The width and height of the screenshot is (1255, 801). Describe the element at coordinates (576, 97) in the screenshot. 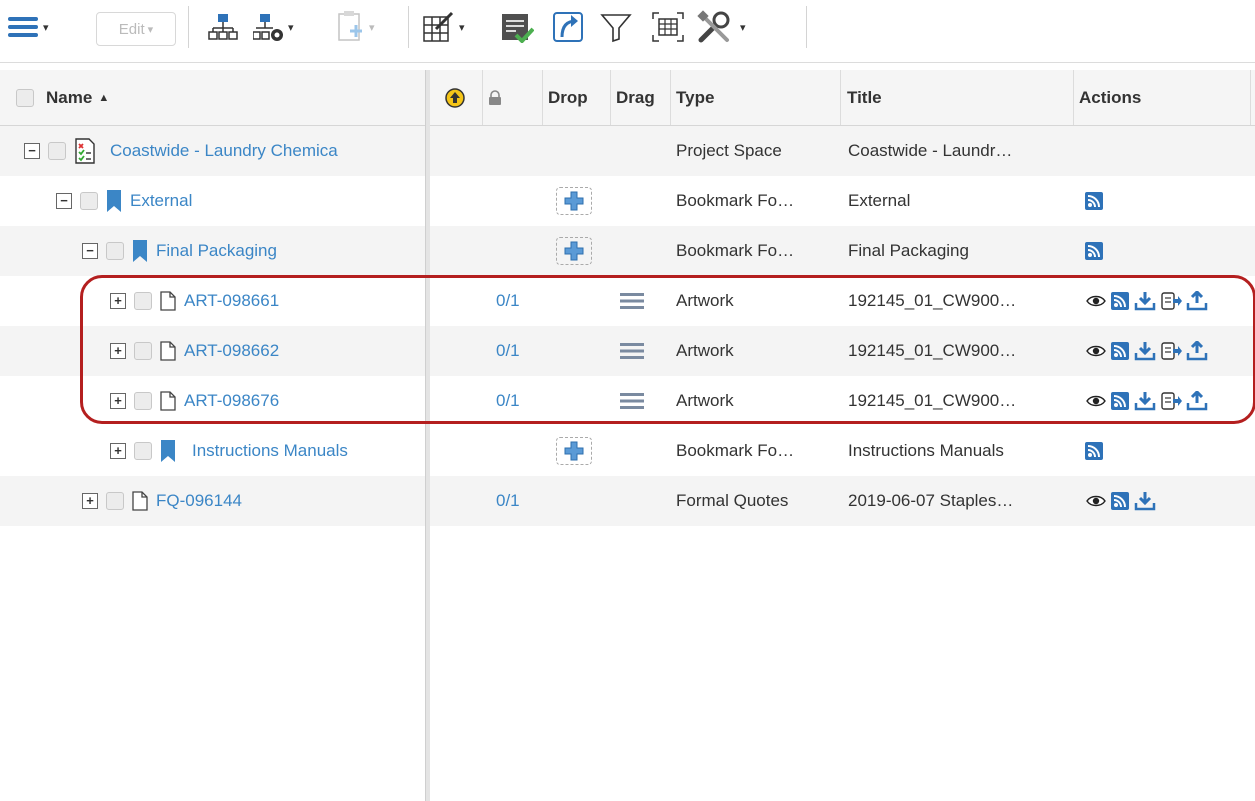

I see `column-drop-header: Drop` at that location.